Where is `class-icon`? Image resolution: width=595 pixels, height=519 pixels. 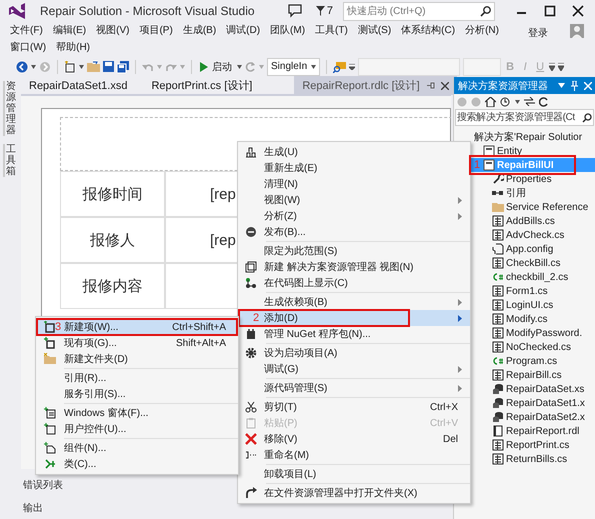
class-icon is located at coordinates (50, 464).